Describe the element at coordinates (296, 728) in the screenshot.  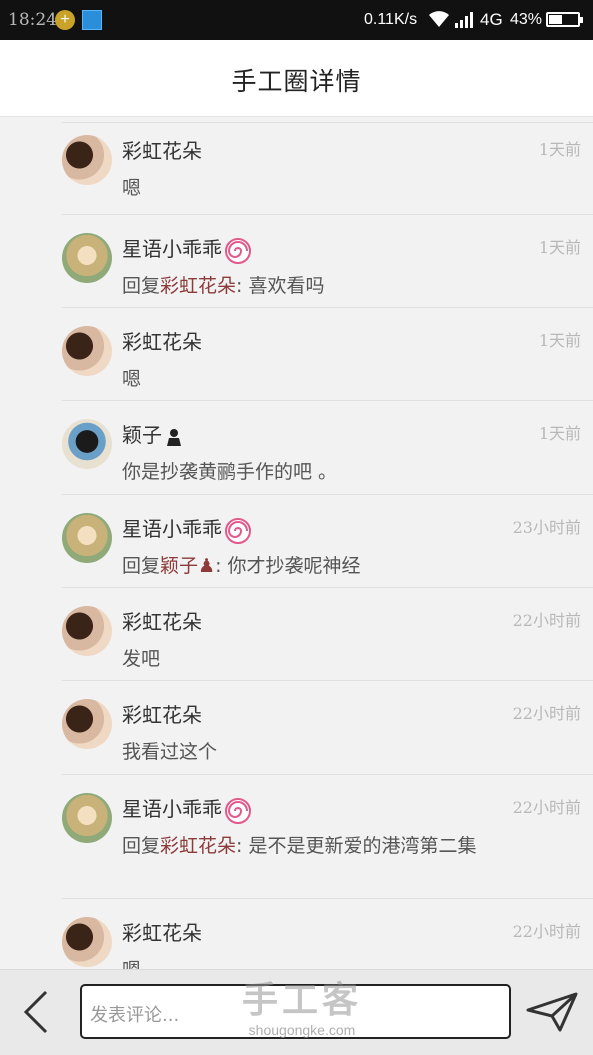
I see `comment-item: 彩虹花朵 22小时前 我看过这个` at that location.